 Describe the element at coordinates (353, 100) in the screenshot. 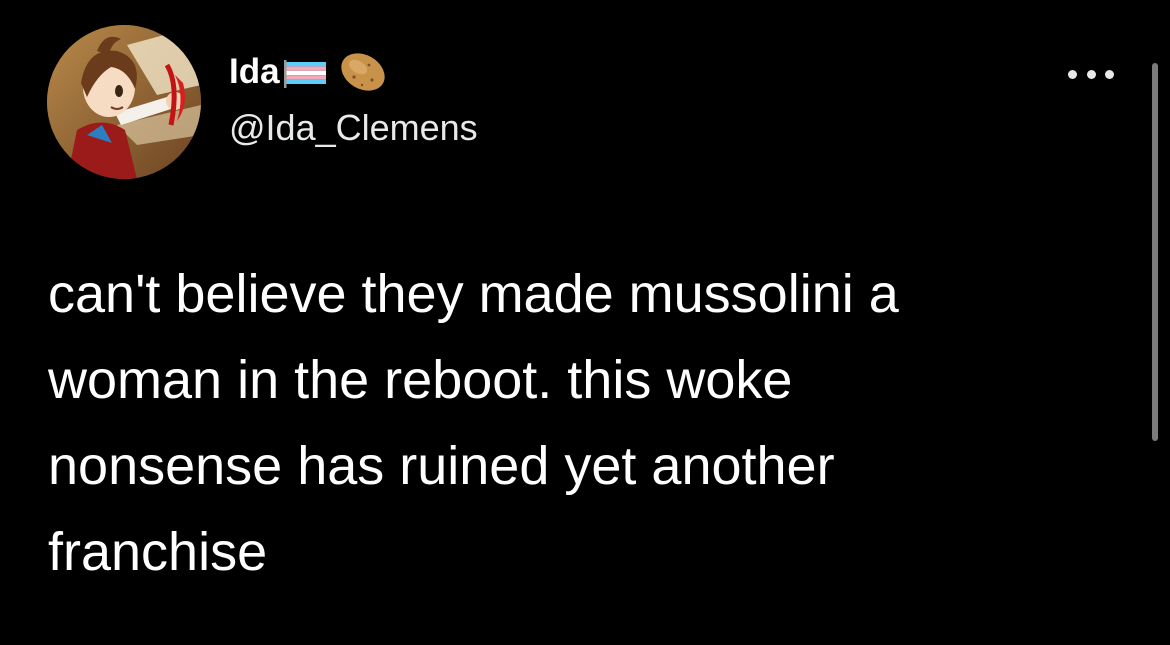

I see `tweet-header: Ida @Ida_Clemens` at that location.